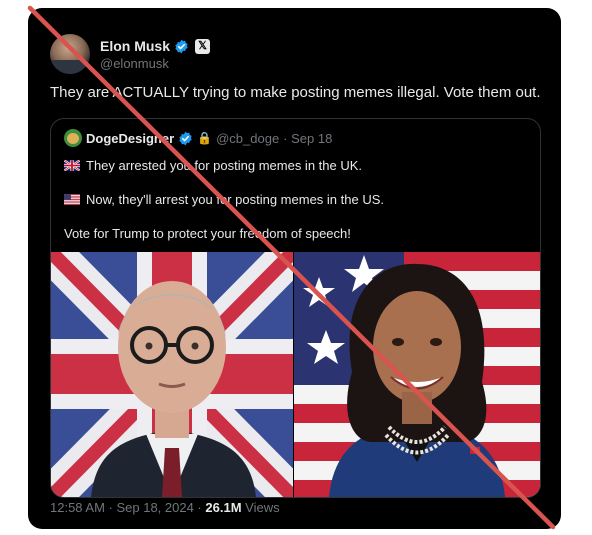 The height and width of the screenshot is (535, 592). What do you see at coordinates (260, 507) in the screenshot?
I see `views-label: Views` at bounding box center [260, 507].